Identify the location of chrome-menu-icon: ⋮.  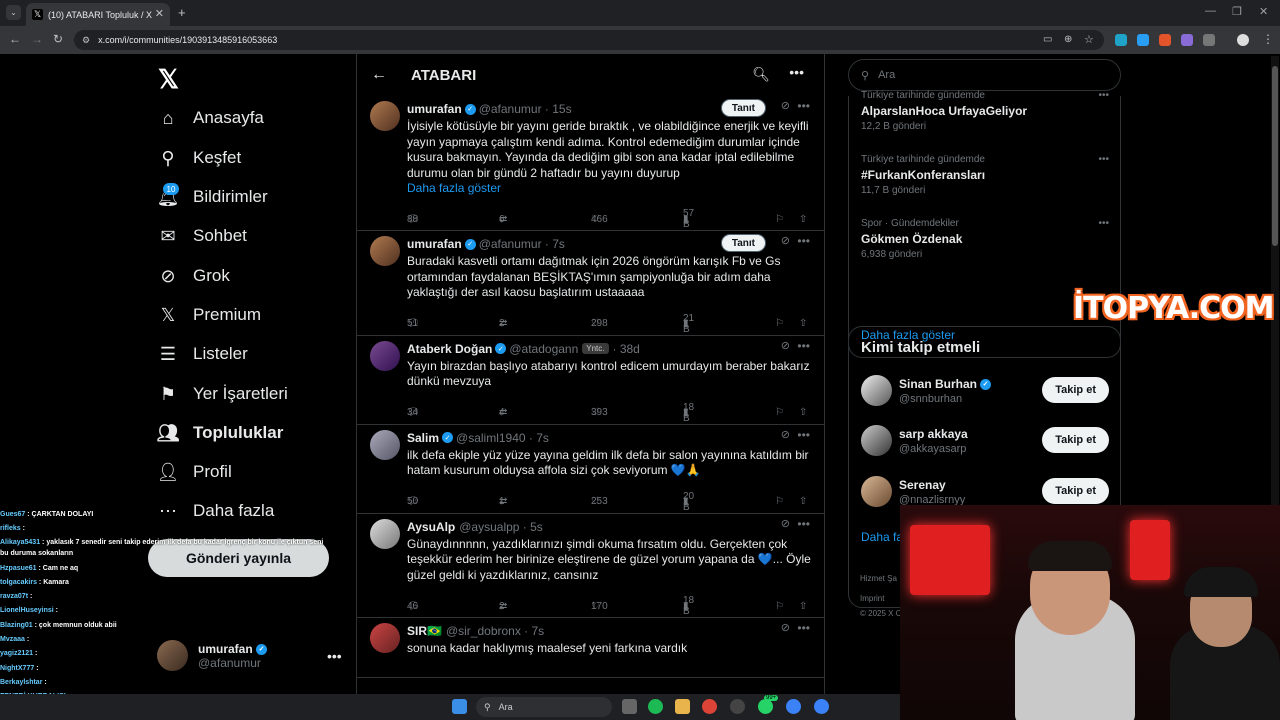
(1268, 39).